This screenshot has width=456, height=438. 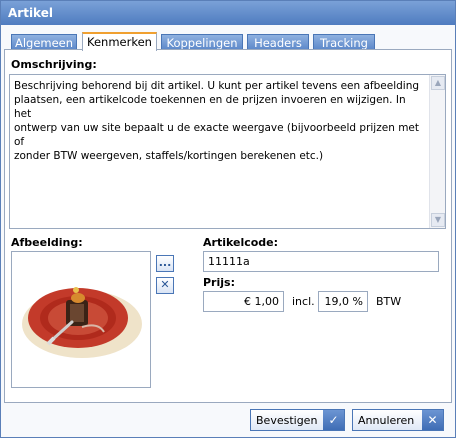 I want to click on product-image, so click(x=82, y=322).